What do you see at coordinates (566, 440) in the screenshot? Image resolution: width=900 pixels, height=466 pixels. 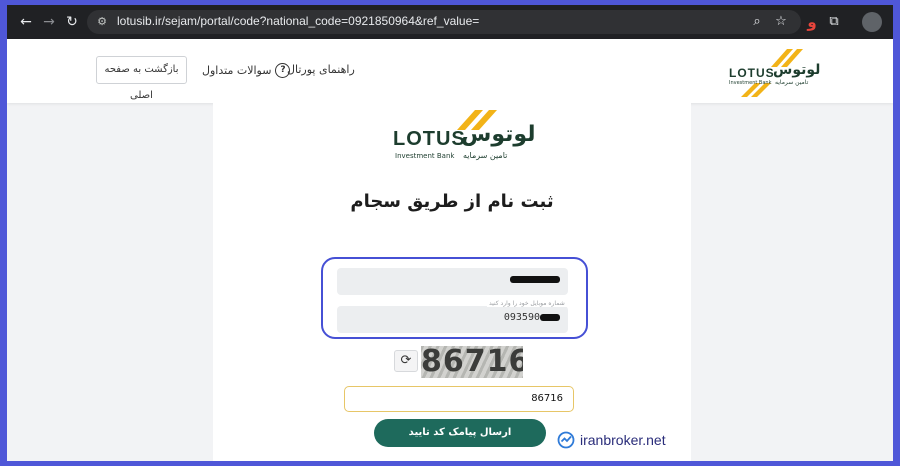 I see `trend-check-icon` at bounding box center [566, 440].